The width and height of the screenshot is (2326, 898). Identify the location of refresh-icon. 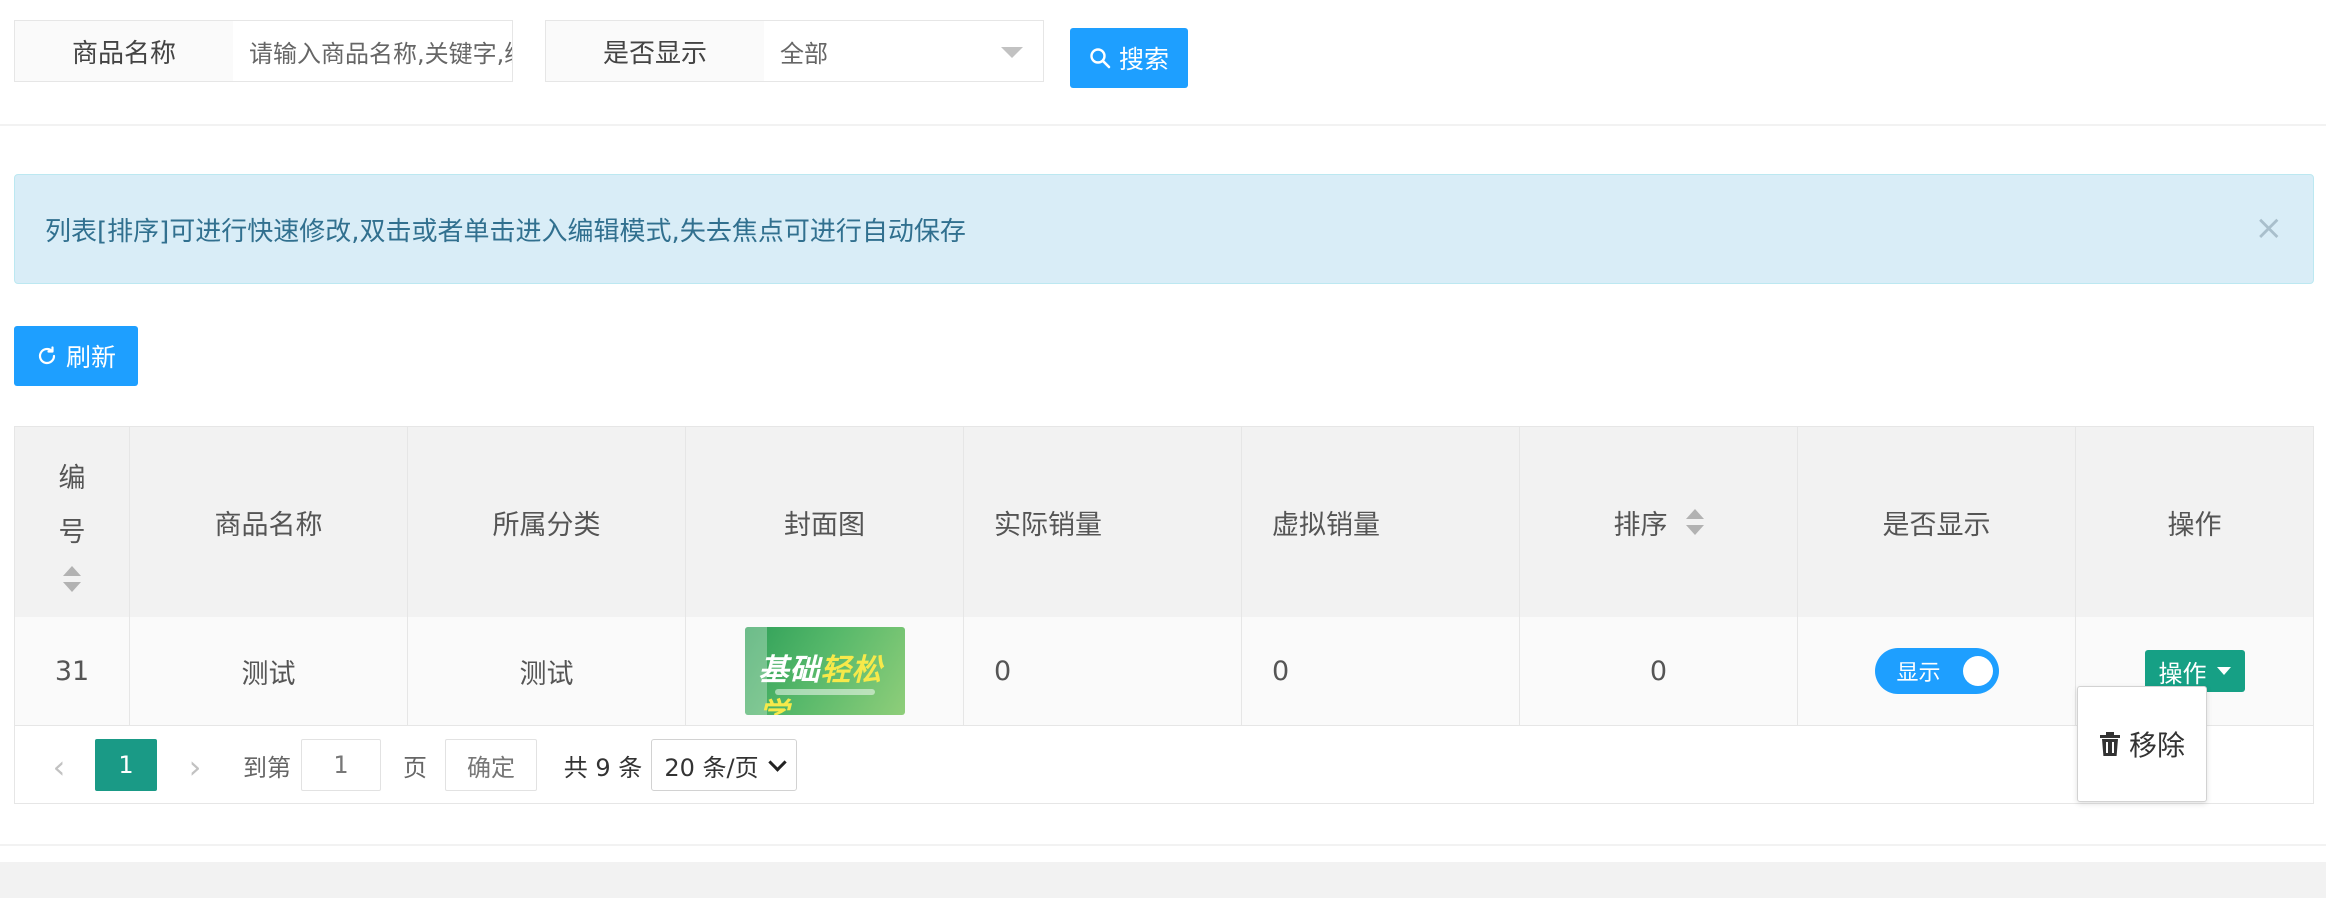
(47, 355).